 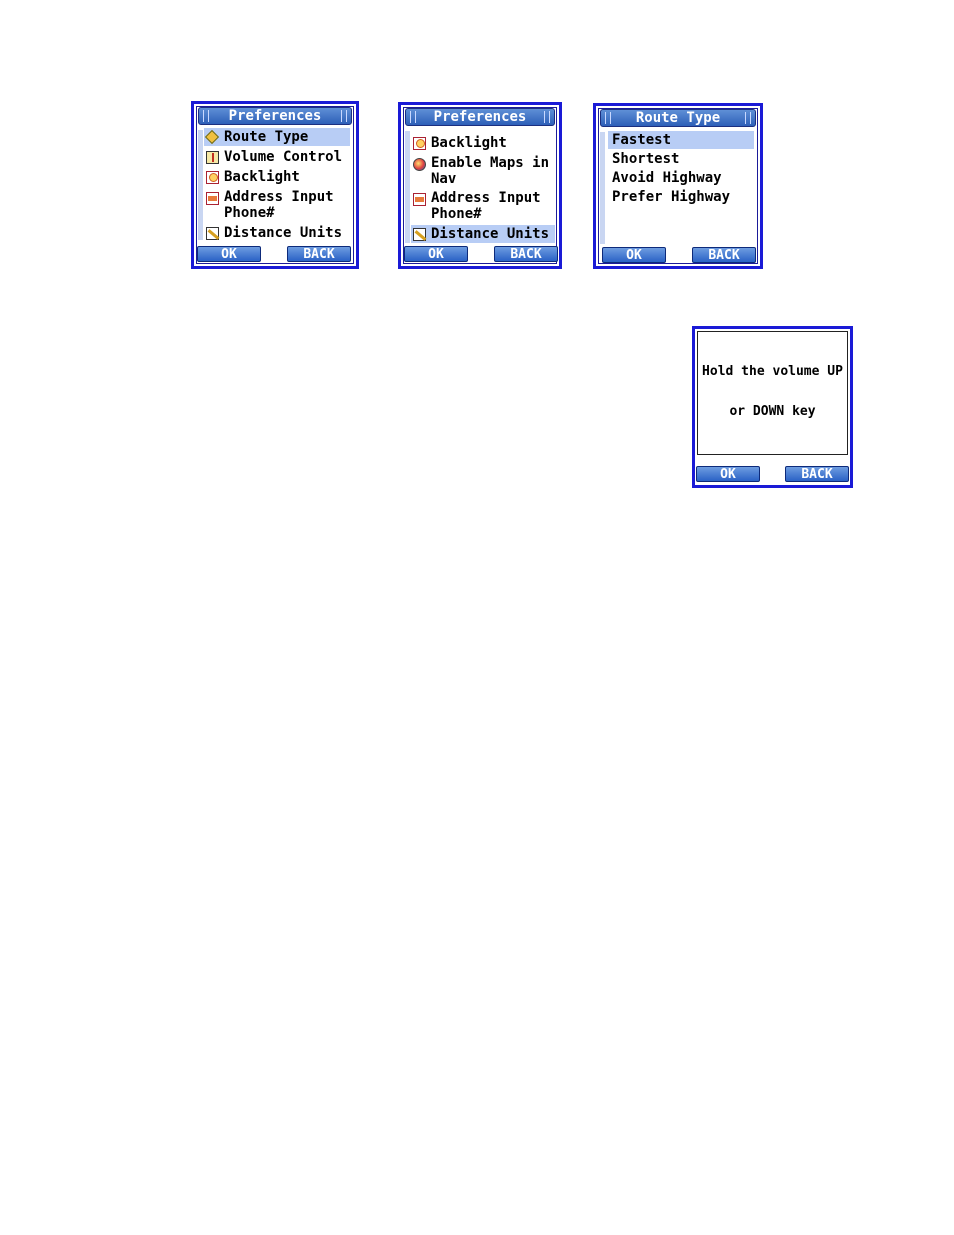 What do you see at coordinates (490, 171) in the screenshot?
I see `menu-item-label: Enable Maps in Nav` at bounding box center [490, 171].